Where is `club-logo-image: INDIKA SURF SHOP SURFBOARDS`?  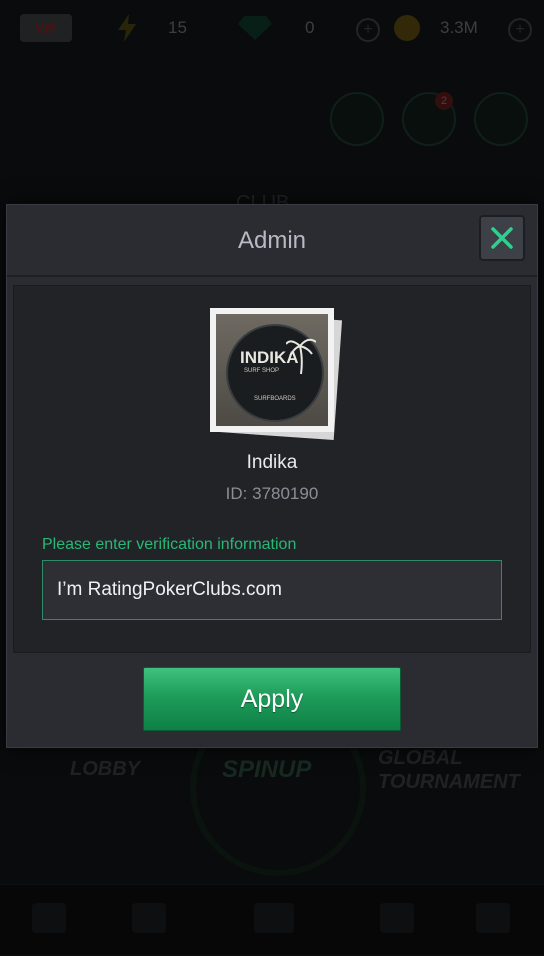
club-logo-image: INDIKA SURF SHOP SURFBOARDS is located at coordinates (272, 370).